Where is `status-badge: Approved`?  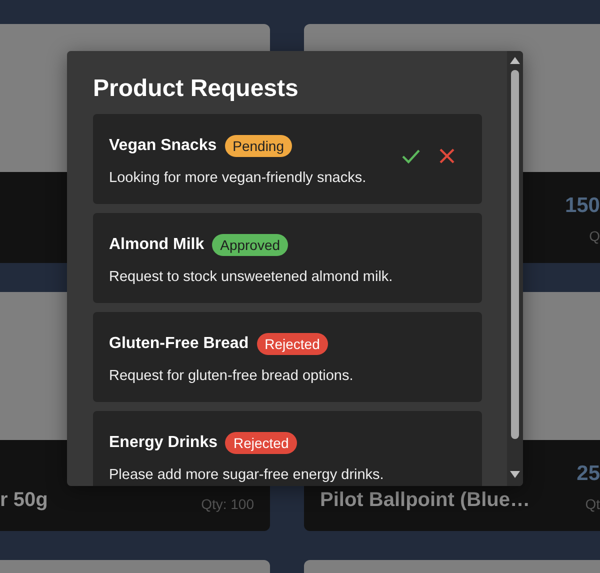
status-badge: Approved is located at coordinates (250, 245).